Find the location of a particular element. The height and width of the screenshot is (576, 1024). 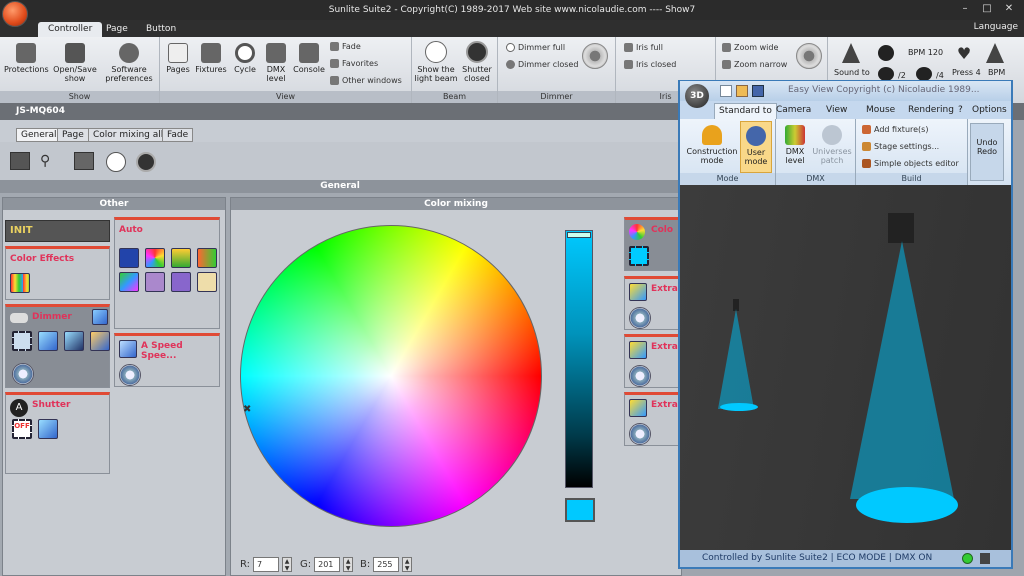

tab-camera: Camera is located at coordinates (793, 110).